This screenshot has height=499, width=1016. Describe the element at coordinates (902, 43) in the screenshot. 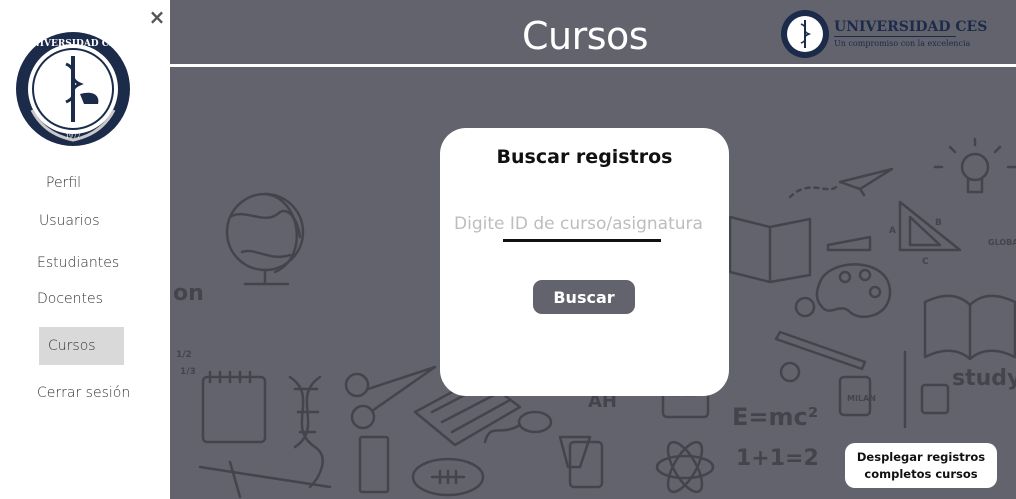

I see `brand-tagline: Un compromiso con la excelencia` at that location.